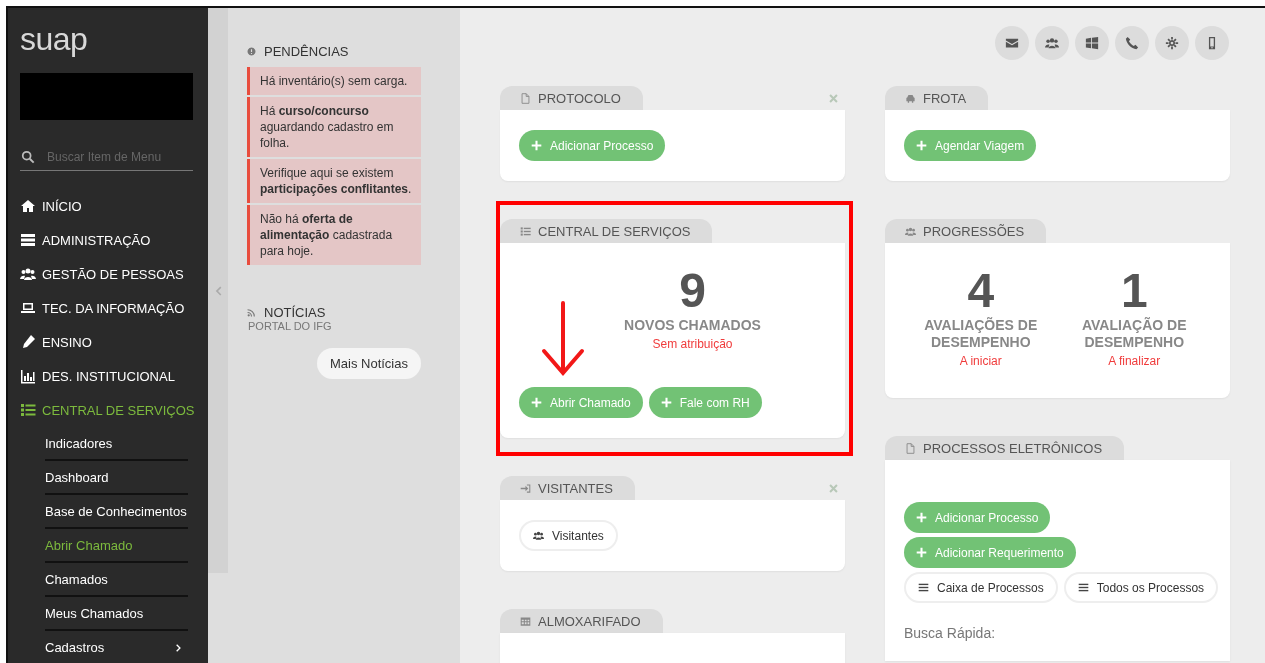  I want to click on home-icon, so click(28, 206).